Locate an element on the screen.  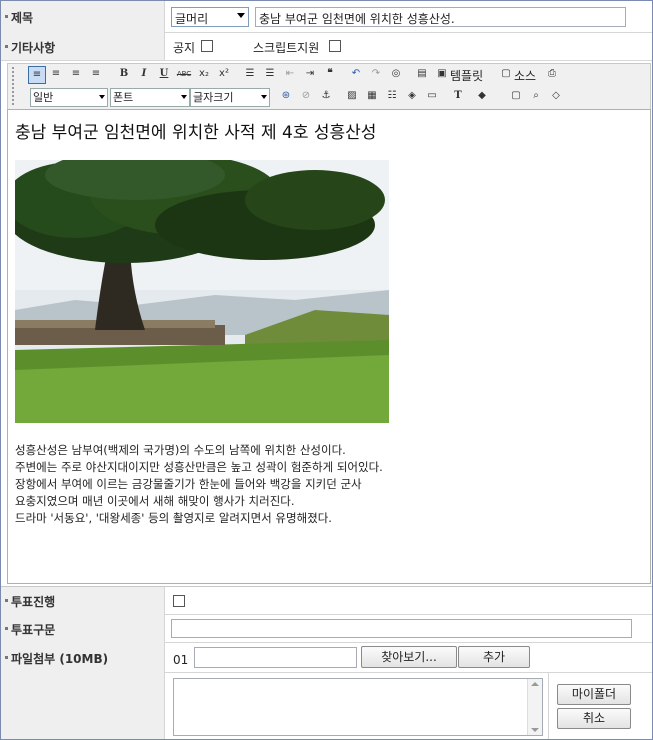
print-icon: ⎙ is located at coordinates (552, 74).